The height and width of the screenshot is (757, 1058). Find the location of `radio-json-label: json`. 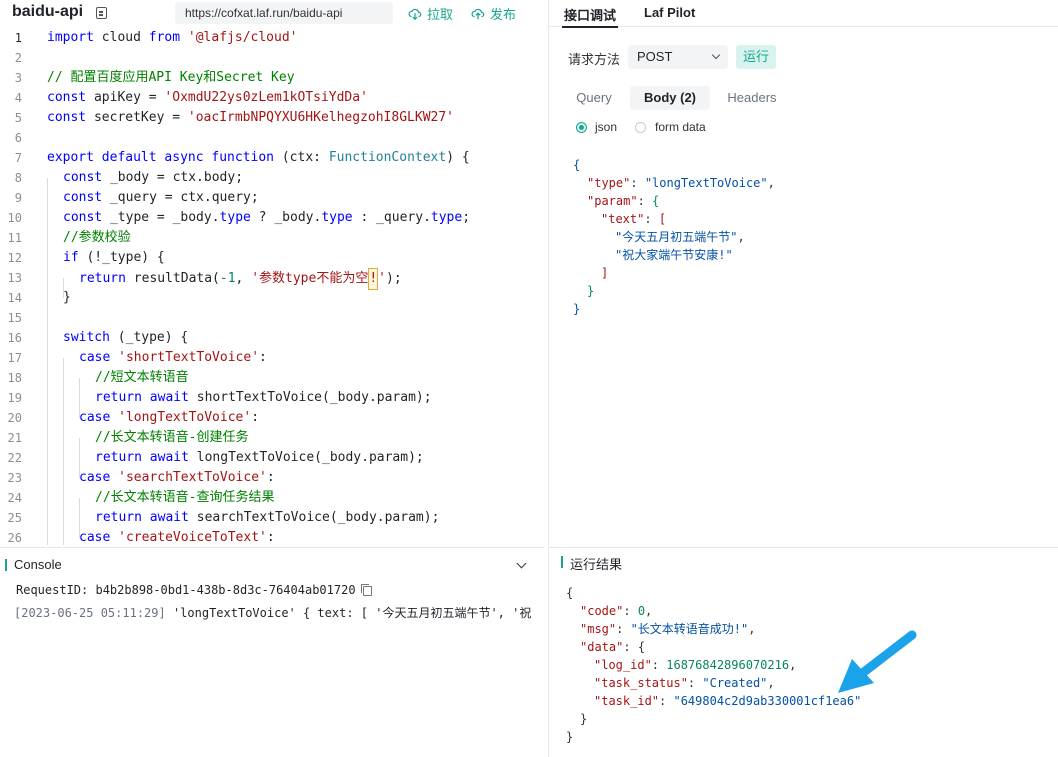

radio-json-label: json is located at coordinates (606, 127).